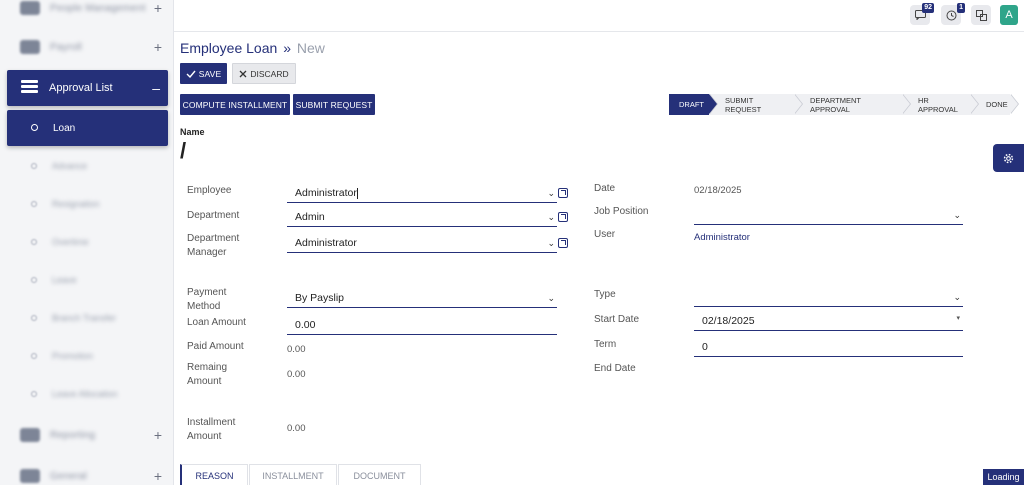  I want to click on sidebar-item-label: Leave, so click(64, 280).